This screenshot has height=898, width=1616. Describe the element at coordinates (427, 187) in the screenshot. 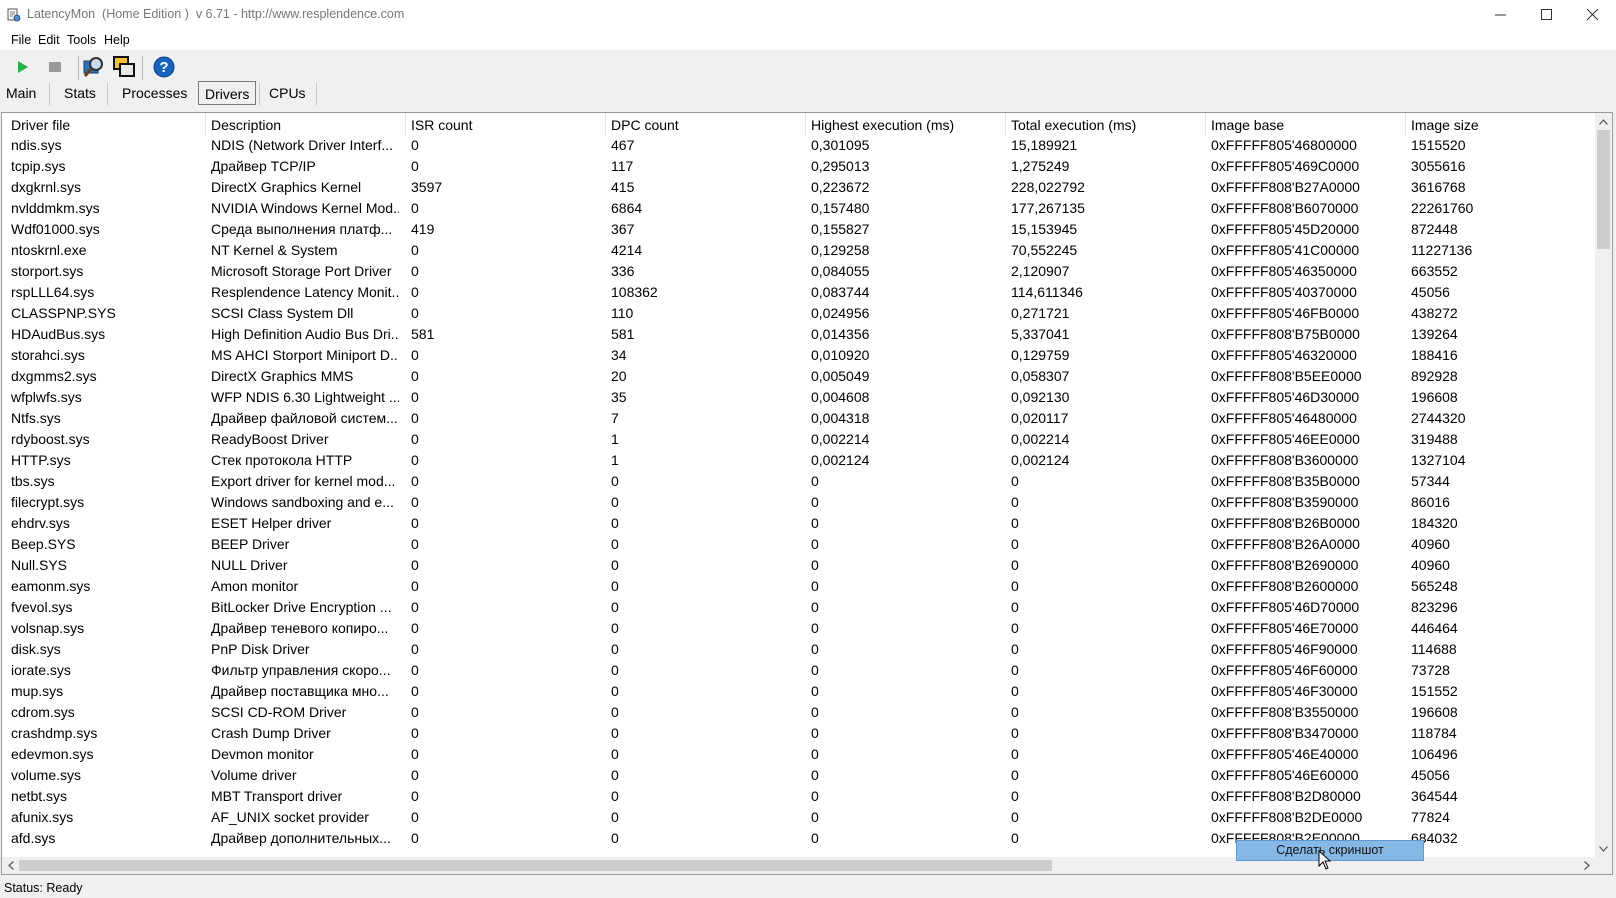

I see `cell-isr-count: 3597` at that location.